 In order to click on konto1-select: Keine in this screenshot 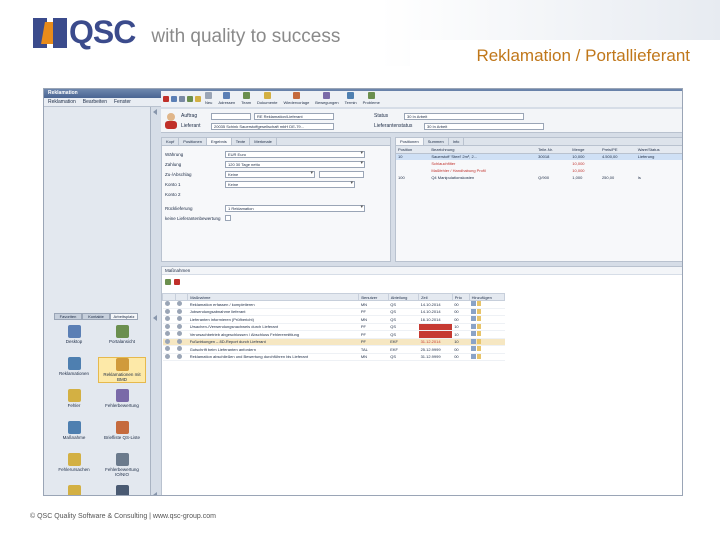, I will do `click(290, 184)`.